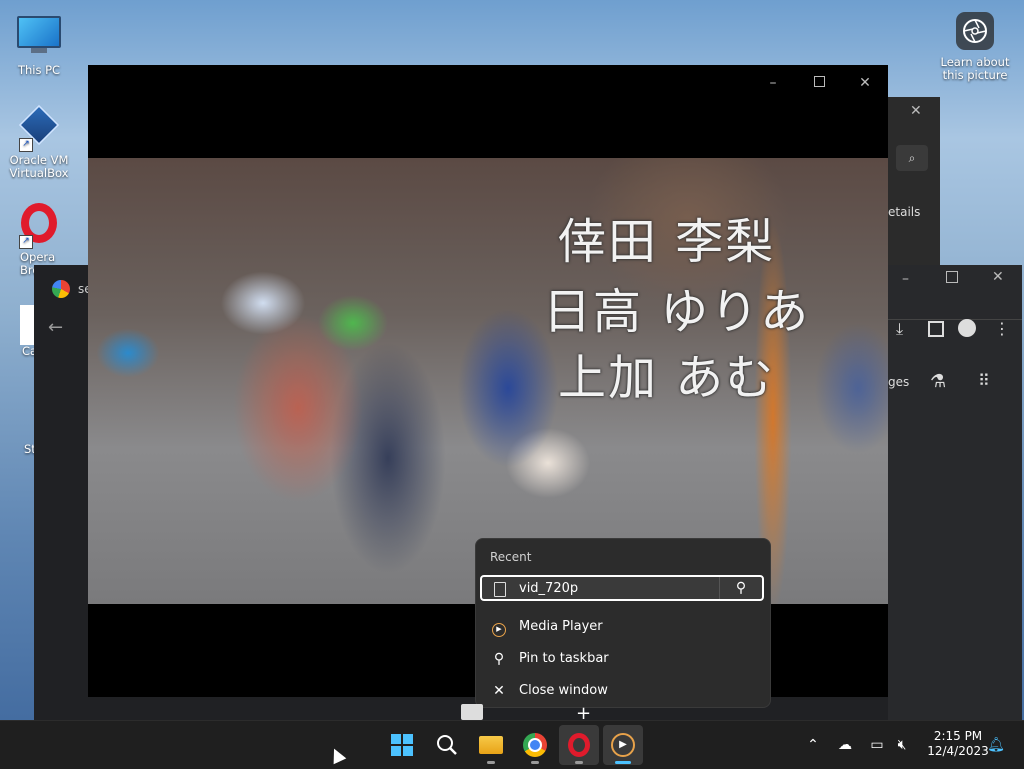 This screenshot has width=1024, height=769. What do you see at coordinates (511, 557) in the screenshot?
I see `jump-list-header: Recent` at bounding box center [511, 557].